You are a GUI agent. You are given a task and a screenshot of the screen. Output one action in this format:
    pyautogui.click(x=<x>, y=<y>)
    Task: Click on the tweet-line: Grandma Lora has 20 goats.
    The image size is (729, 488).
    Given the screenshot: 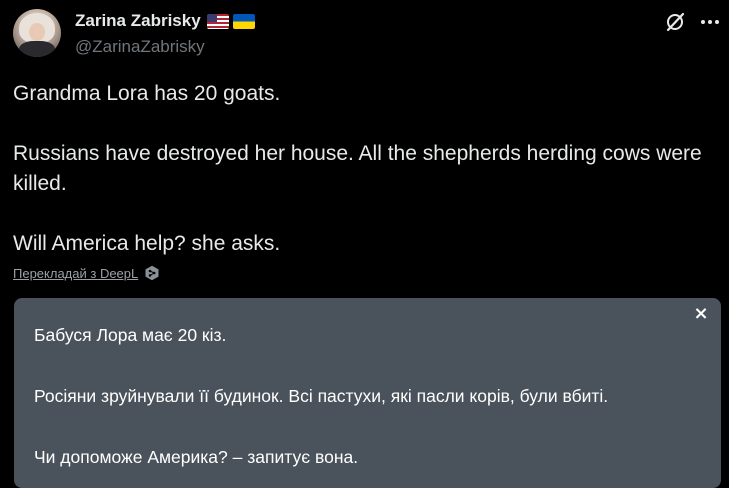 What is the action you would take?
    pyautogui.click(x=147, y=93)
    